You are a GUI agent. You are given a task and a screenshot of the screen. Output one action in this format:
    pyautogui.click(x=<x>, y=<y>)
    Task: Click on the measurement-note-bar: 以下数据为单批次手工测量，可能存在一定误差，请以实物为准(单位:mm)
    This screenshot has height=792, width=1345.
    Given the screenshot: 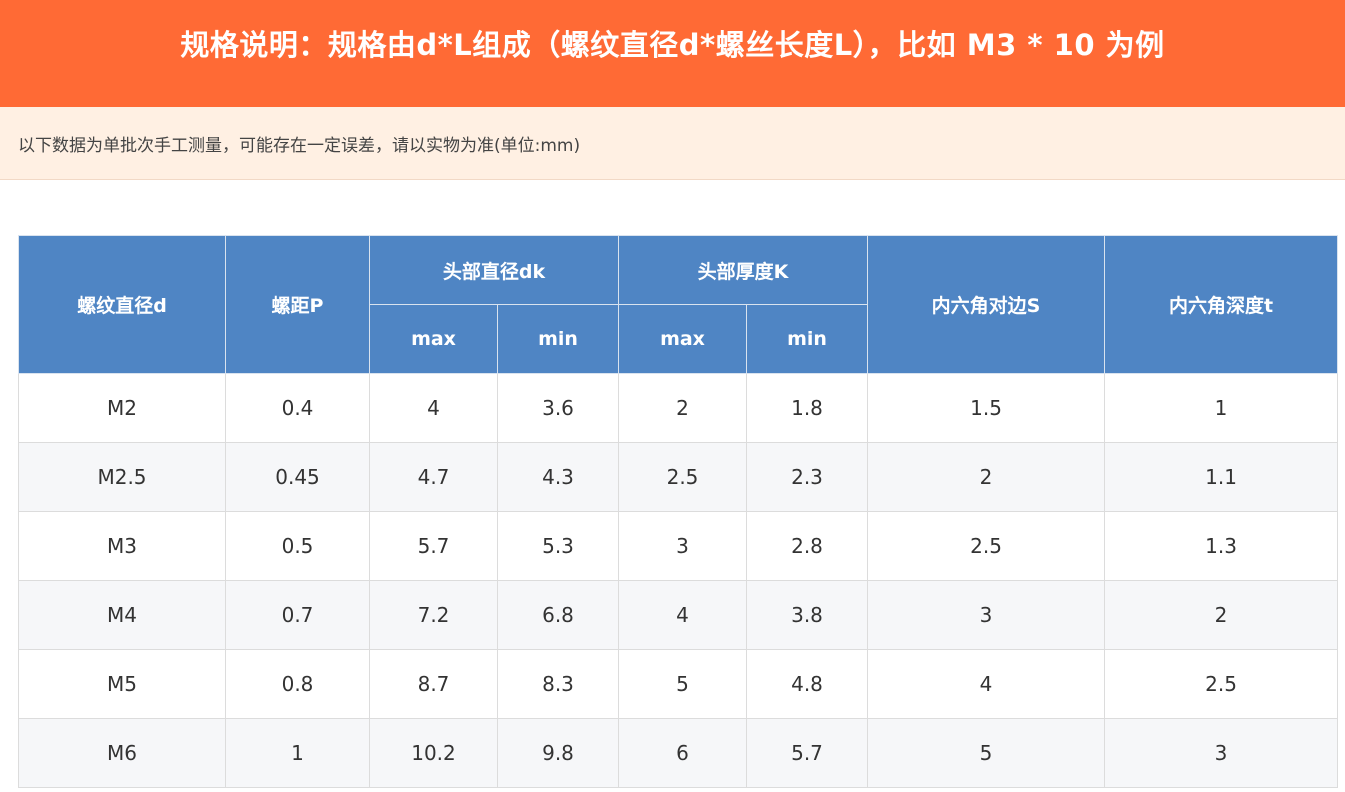 What is the action you would take?
    pyautogui.click(x=672, y=143)
    